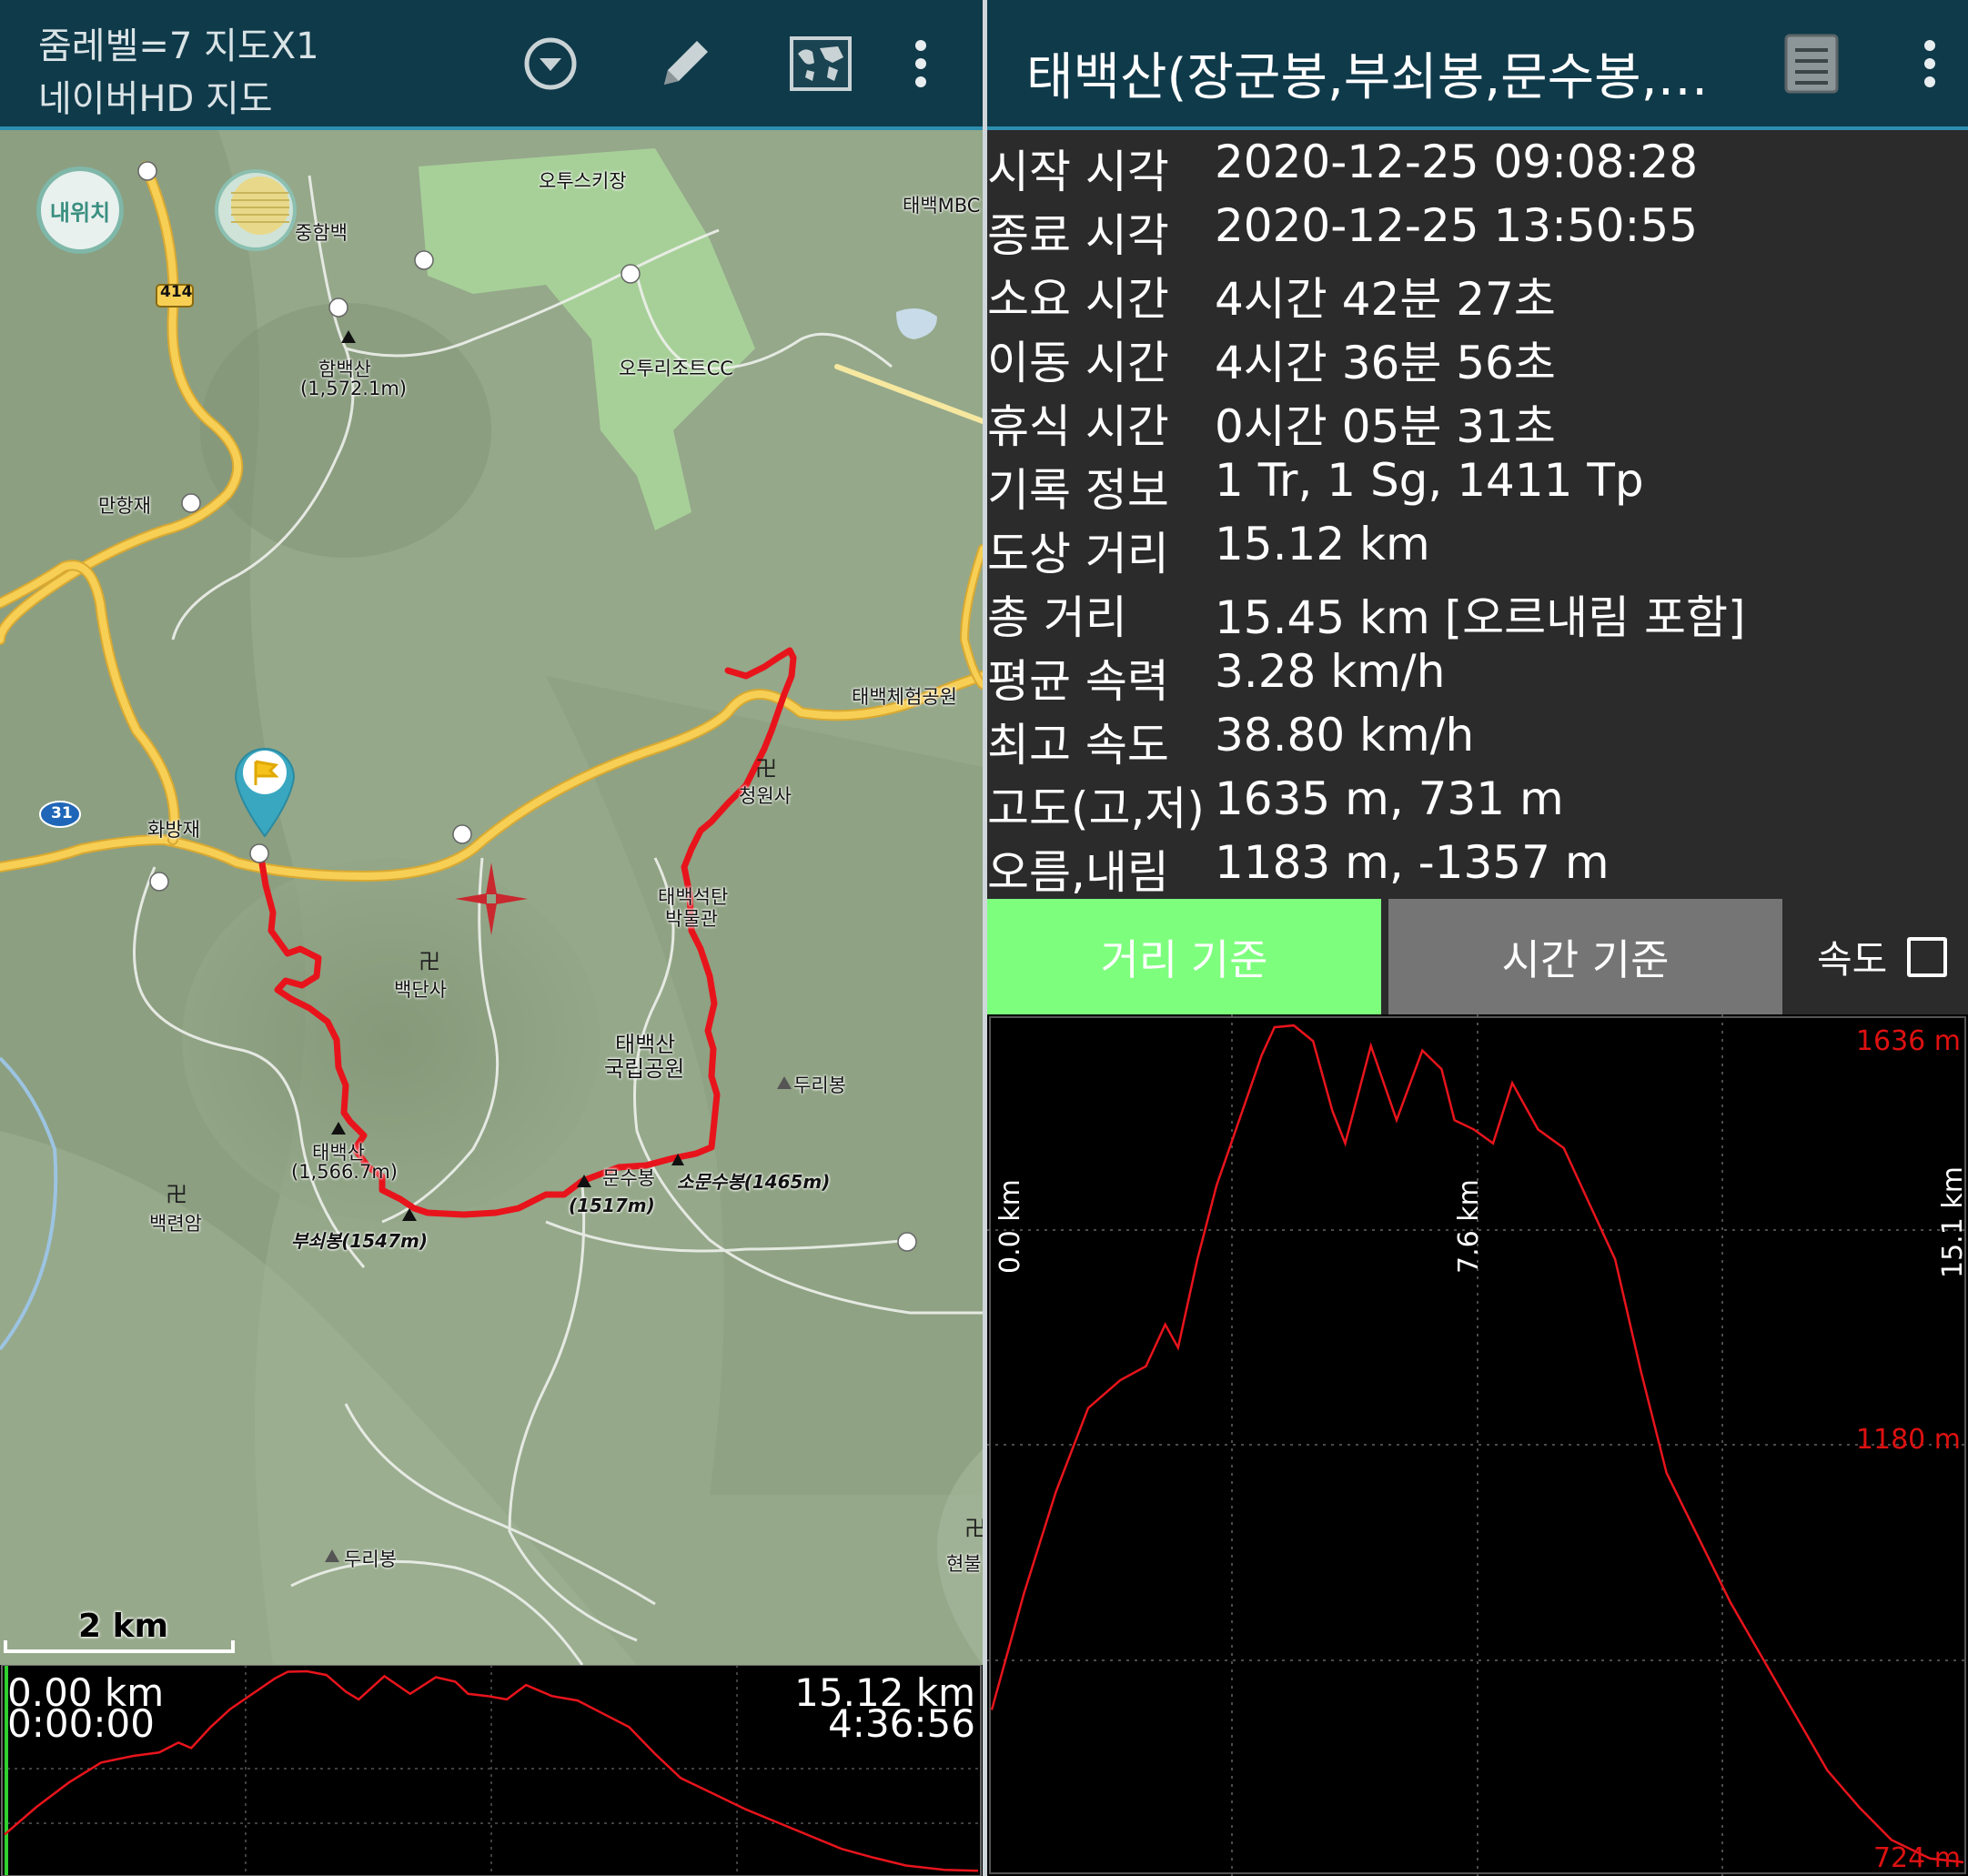 Image resolution: width=1968 pixels, height=1876 pixels. I want to click on place-label: 중함백, so click(321, 233).